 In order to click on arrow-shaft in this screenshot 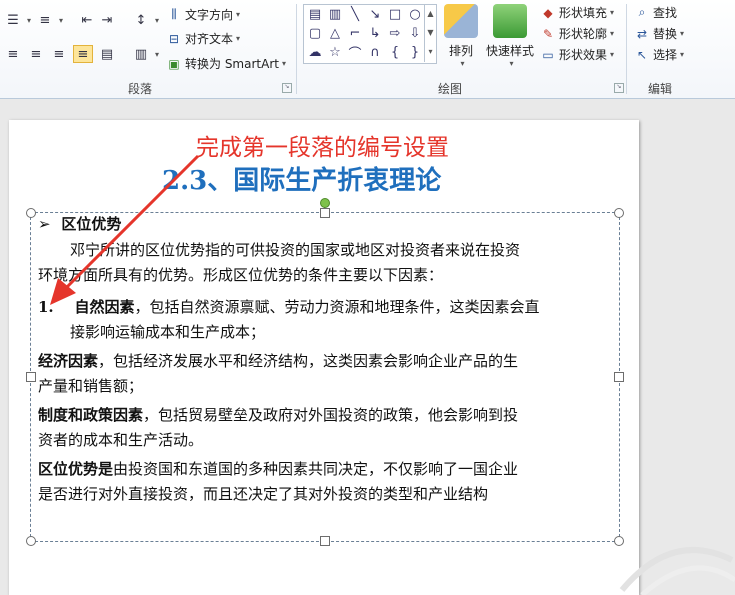, I will do `click(130, 224)`.